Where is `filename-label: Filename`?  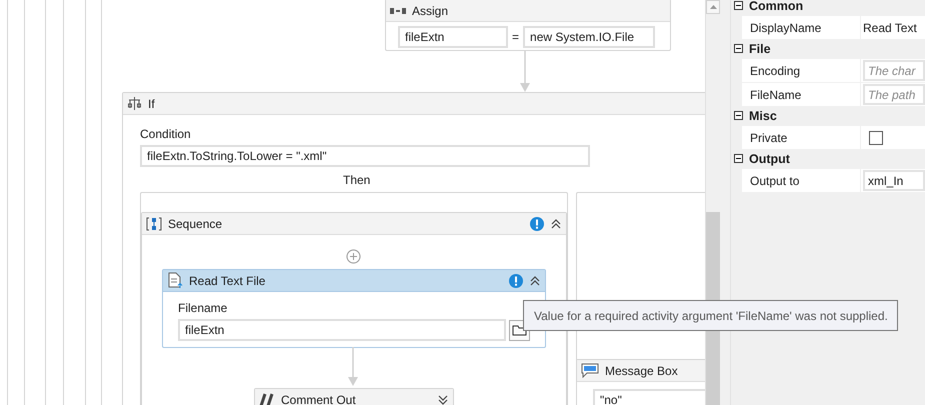
filename-label: Filename is located at coordinates (203, 308).